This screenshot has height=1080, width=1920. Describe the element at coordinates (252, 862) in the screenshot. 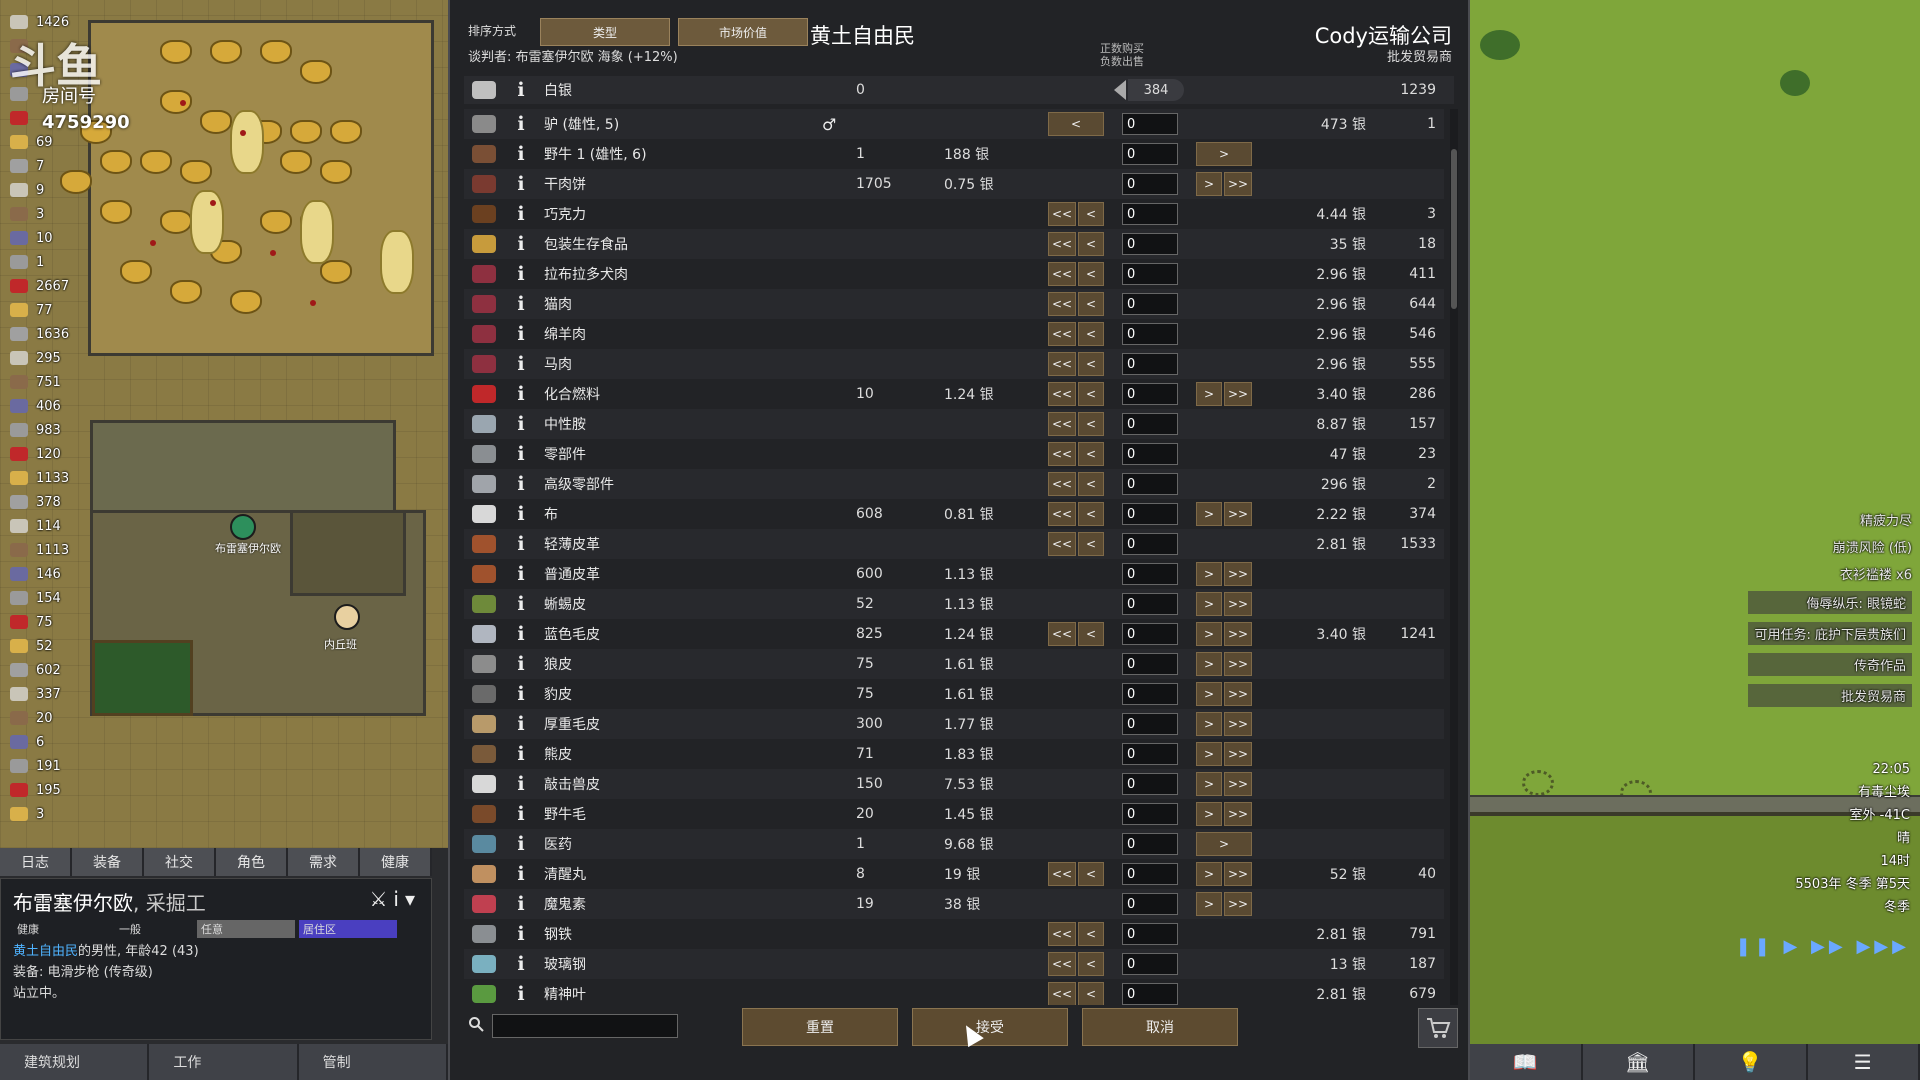

I see `tab-character: 角色` at that location.